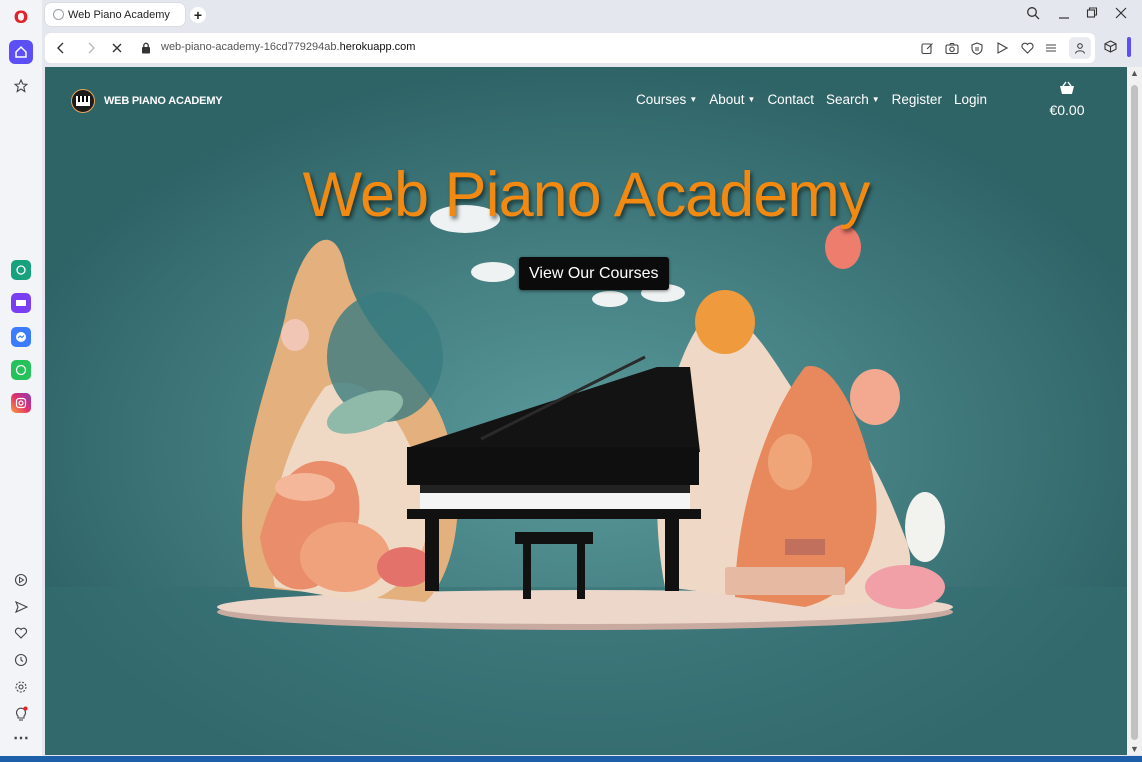 This screenshot has width=1142, height=762. What do you see at coordinates (21, 660) in the screenshot?
I see `history-icon` at bounding box center [21, 660].